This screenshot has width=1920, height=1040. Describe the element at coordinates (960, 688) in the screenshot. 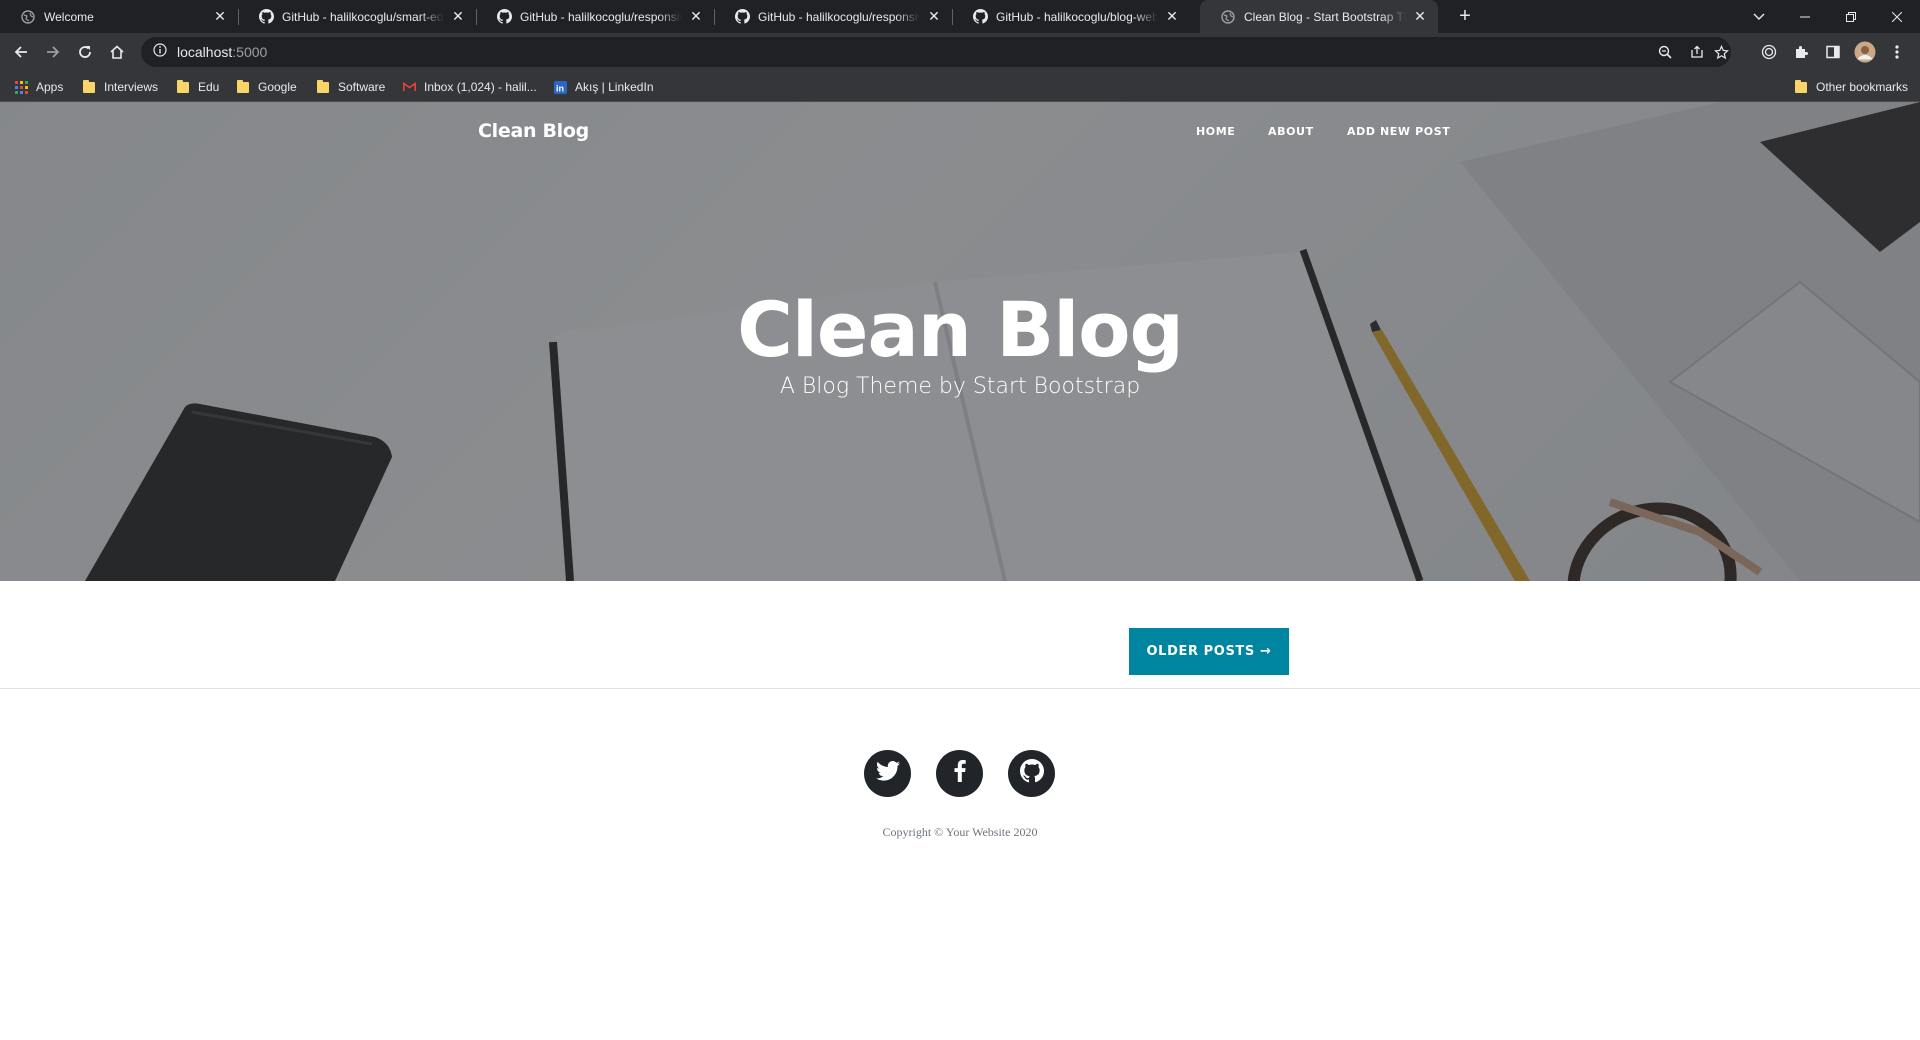

I see `footer-divider` at that location.